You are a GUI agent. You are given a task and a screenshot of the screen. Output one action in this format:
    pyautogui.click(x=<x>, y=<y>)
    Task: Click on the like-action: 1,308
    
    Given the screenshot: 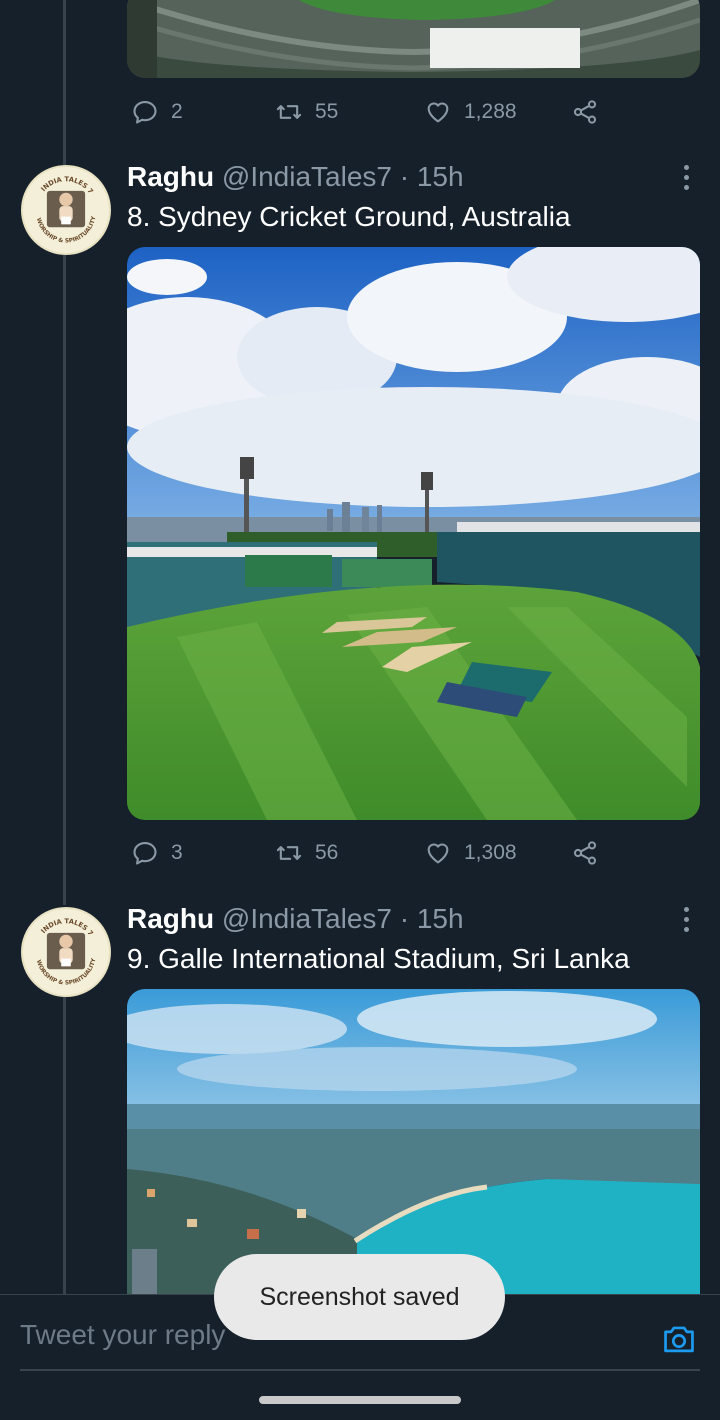 What is the action you would take?
    pyautogui.click(x=470, y=853)
    